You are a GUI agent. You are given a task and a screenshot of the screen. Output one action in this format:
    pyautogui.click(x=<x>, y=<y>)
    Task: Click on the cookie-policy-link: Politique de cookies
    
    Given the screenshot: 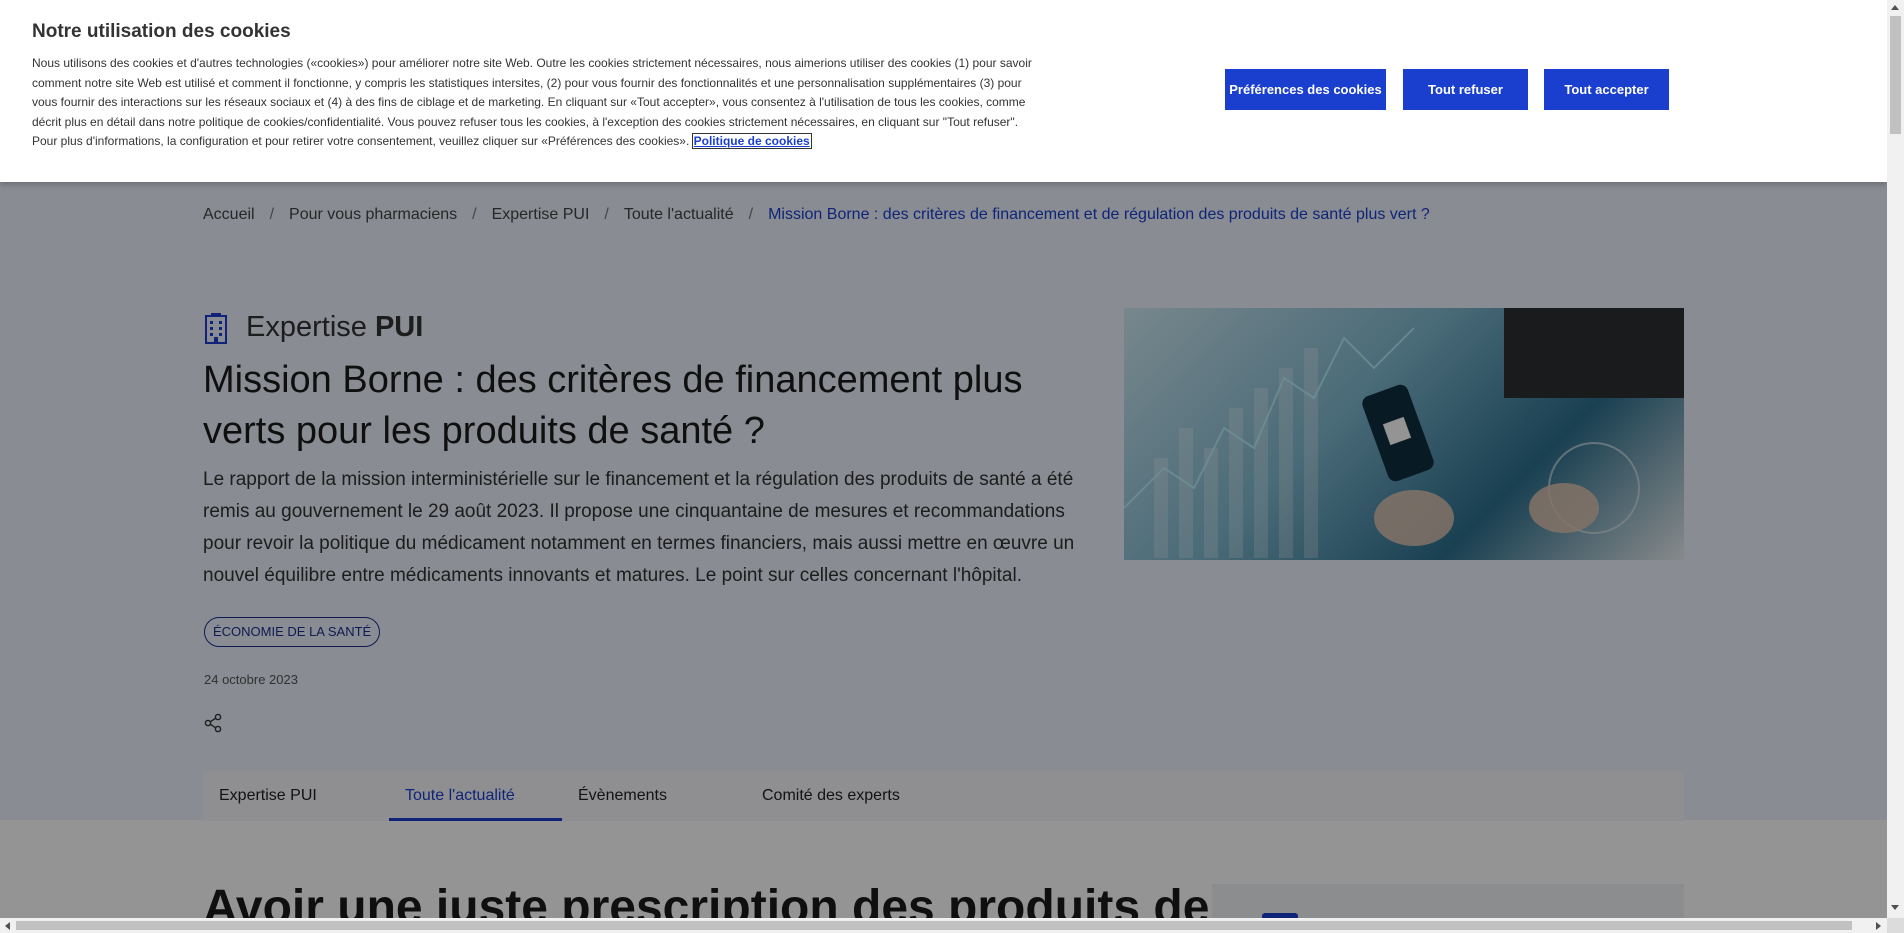 What is the action you would take?
    pyautogui.click(x=751, y=141)
    